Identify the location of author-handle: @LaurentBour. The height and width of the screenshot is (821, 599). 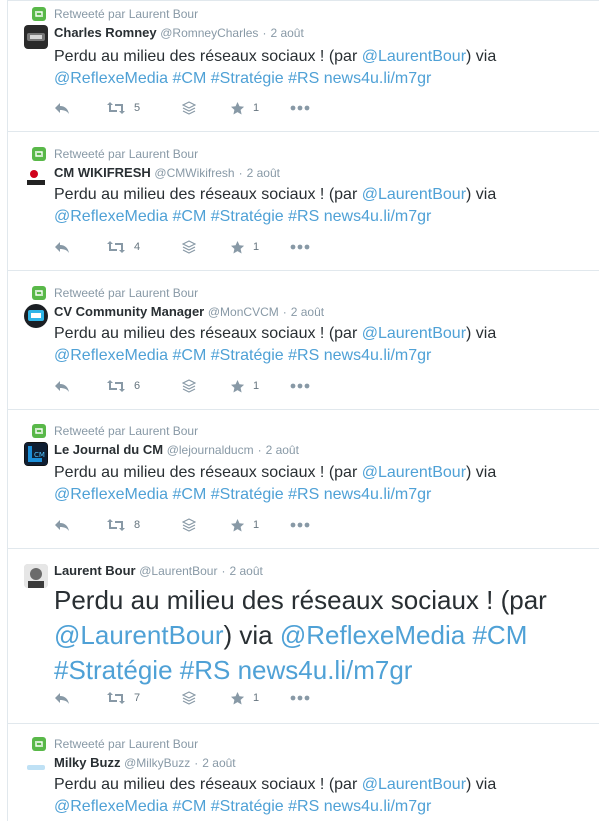
(178, 571).